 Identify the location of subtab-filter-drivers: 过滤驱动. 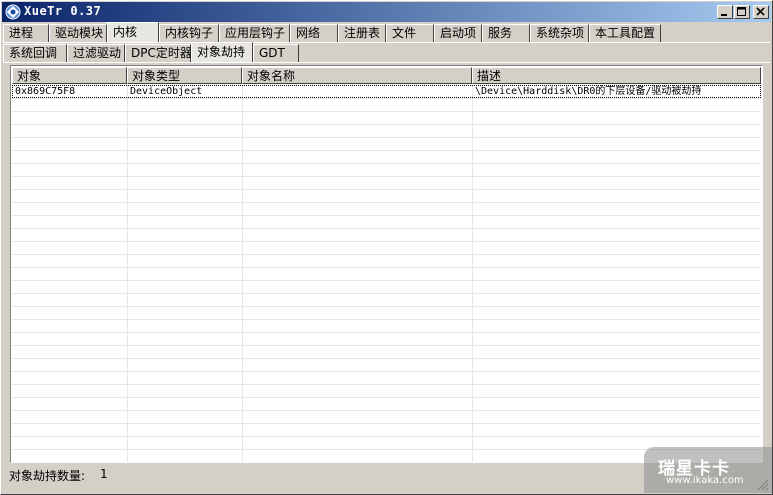
(96, 53).